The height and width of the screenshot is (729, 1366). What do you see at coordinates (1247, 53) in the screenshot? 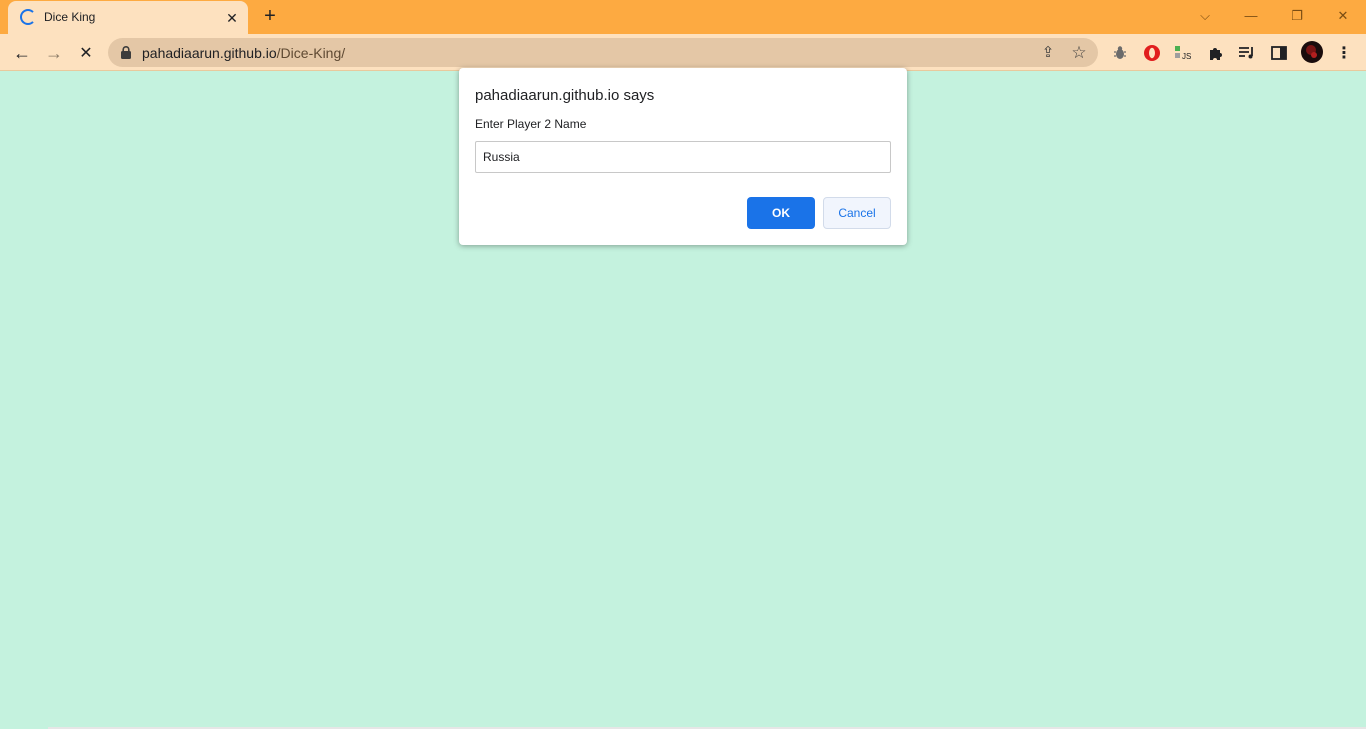
I see `media-icon` at bounding box center [1247, 53].